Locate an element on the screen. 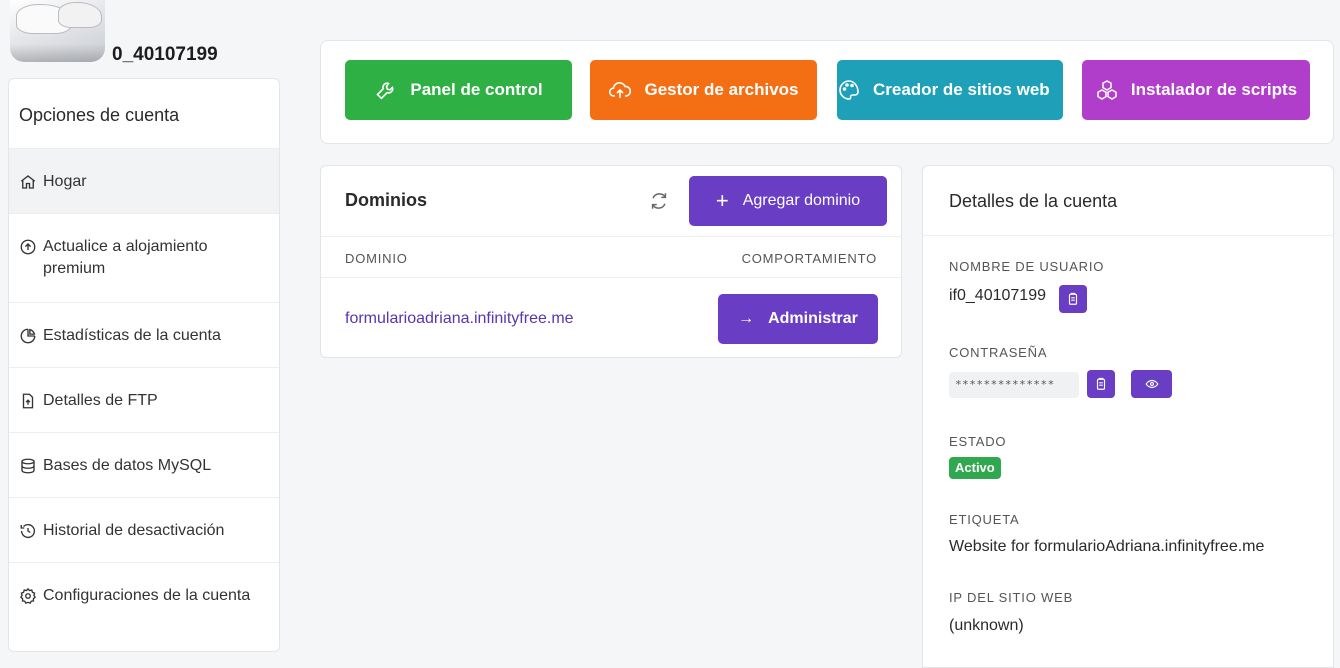 Image resolution: width=1340 pixels, height=668 pixels. refresh-icon is located at coordinates (659, 201).